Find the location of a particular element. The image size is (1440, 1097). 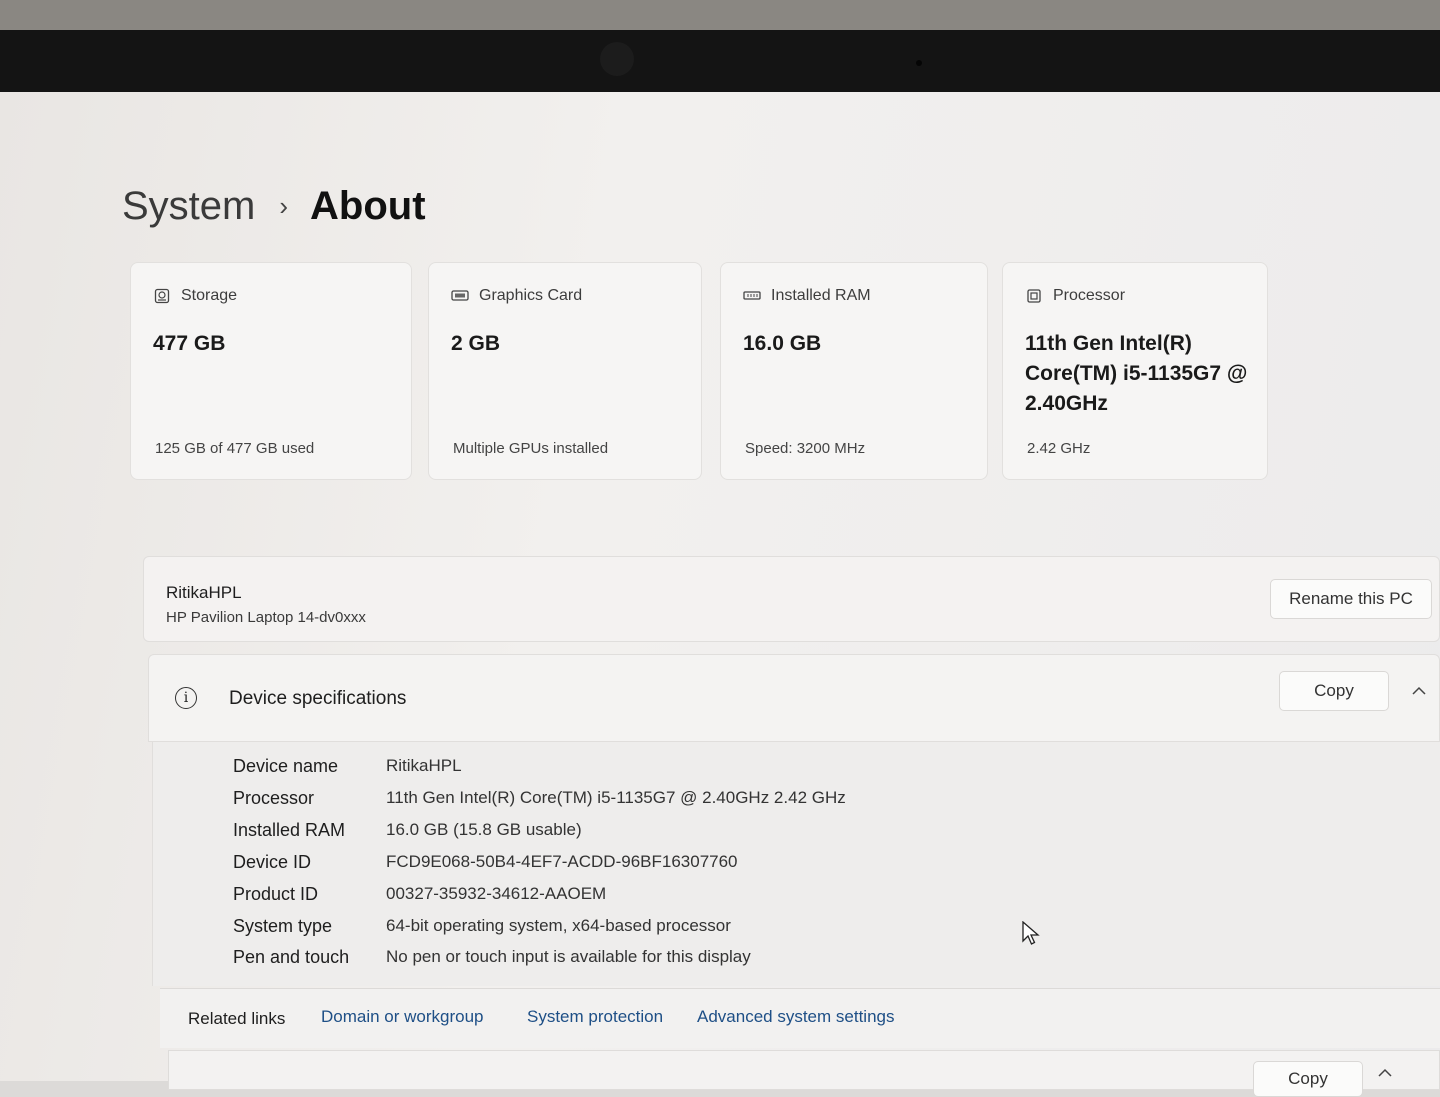

ram-icon is located at coordinates (752, 296).